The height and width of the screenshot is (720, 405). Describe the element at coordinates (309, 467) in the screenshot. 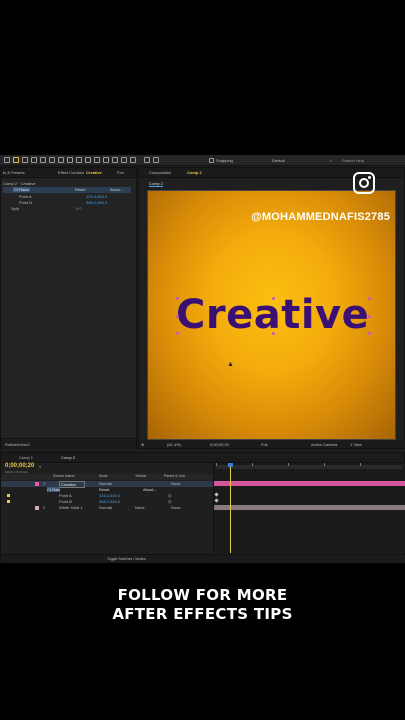

I see `work-area-bar` at that location.